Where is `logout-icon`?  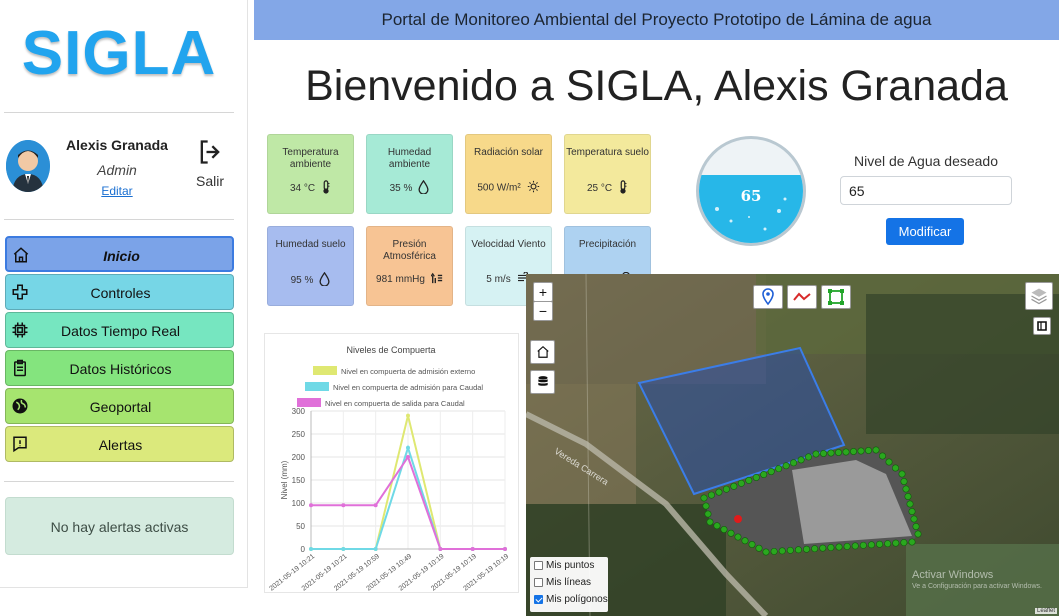 logout-icon is located at coordinates (210, 152).